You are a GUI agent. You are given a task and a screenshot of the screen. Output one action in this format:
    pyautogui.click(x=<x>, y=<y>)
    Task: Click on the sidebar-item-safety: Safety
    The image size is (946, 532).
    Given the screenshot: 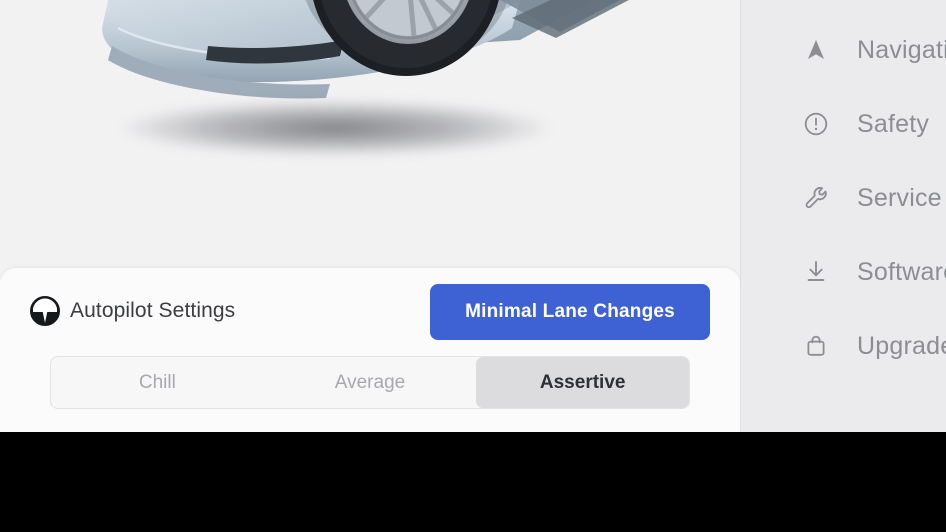 What is the action you would take?
    pyautogui.click(x=866, y=124)
    